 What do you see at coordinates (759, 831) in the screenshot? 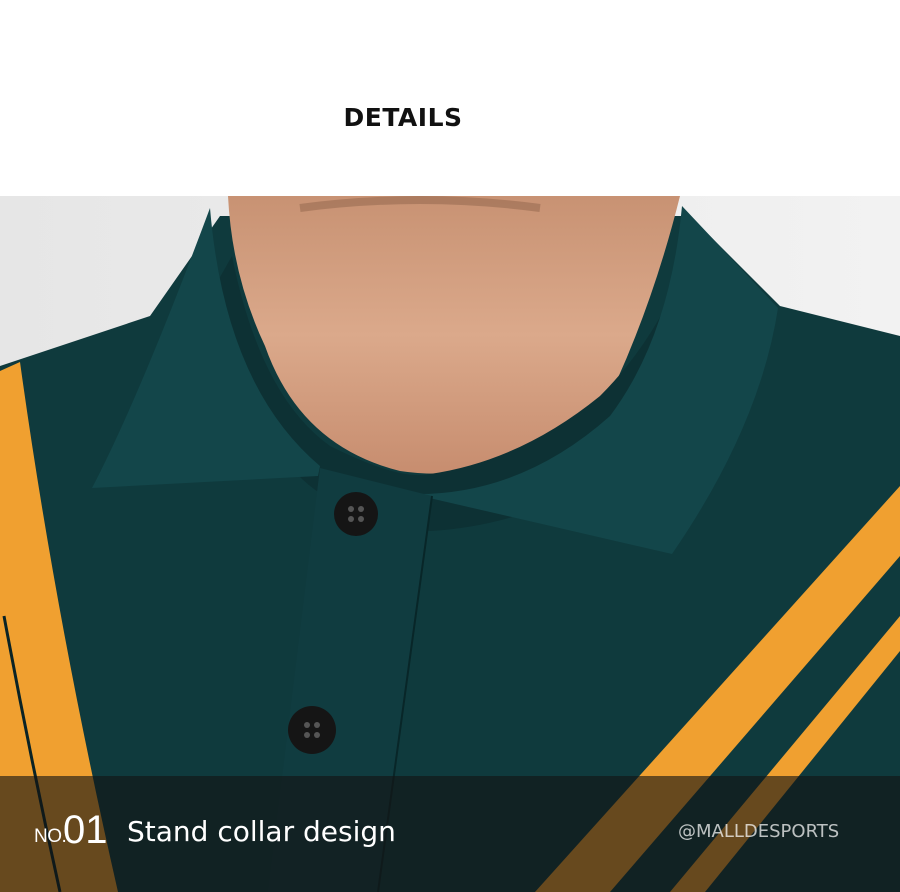
I see `brand-watermark: @MALLDESPORTS` at bounding box center [759, 831].